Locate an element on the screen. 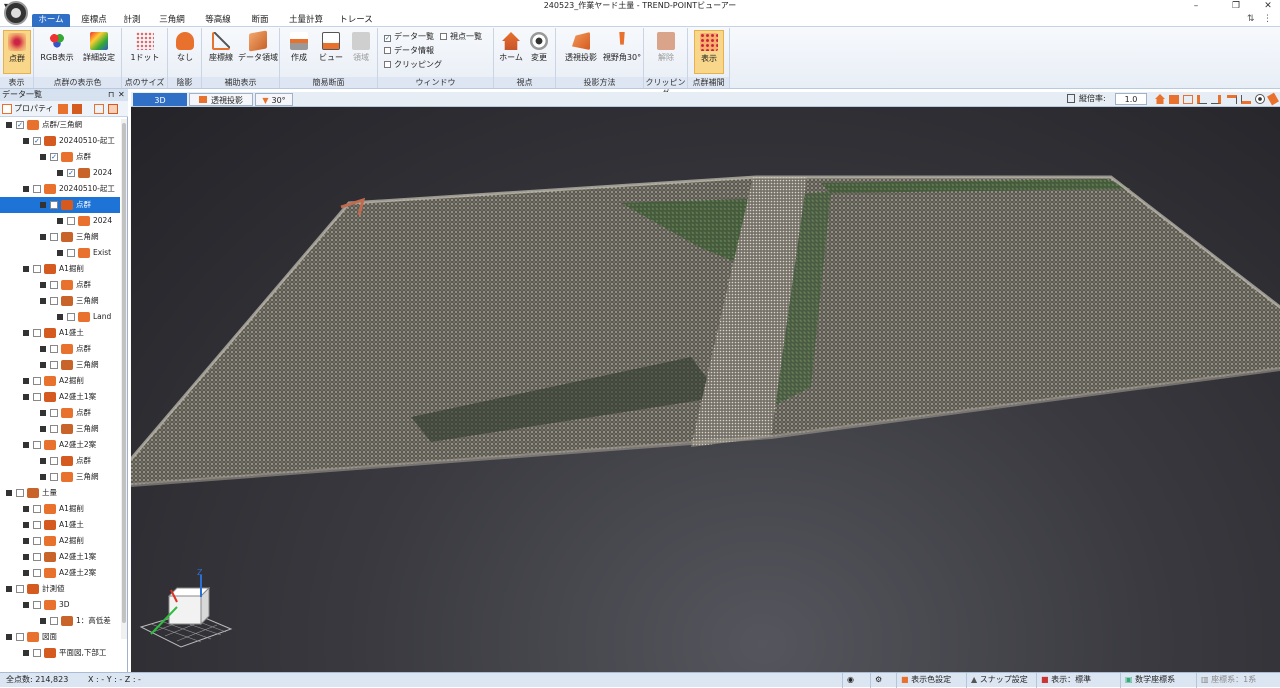 The width and height of the screenshot is (1280, 688). tree-row: ✓ 2024 is located at coordinates (60, 173).